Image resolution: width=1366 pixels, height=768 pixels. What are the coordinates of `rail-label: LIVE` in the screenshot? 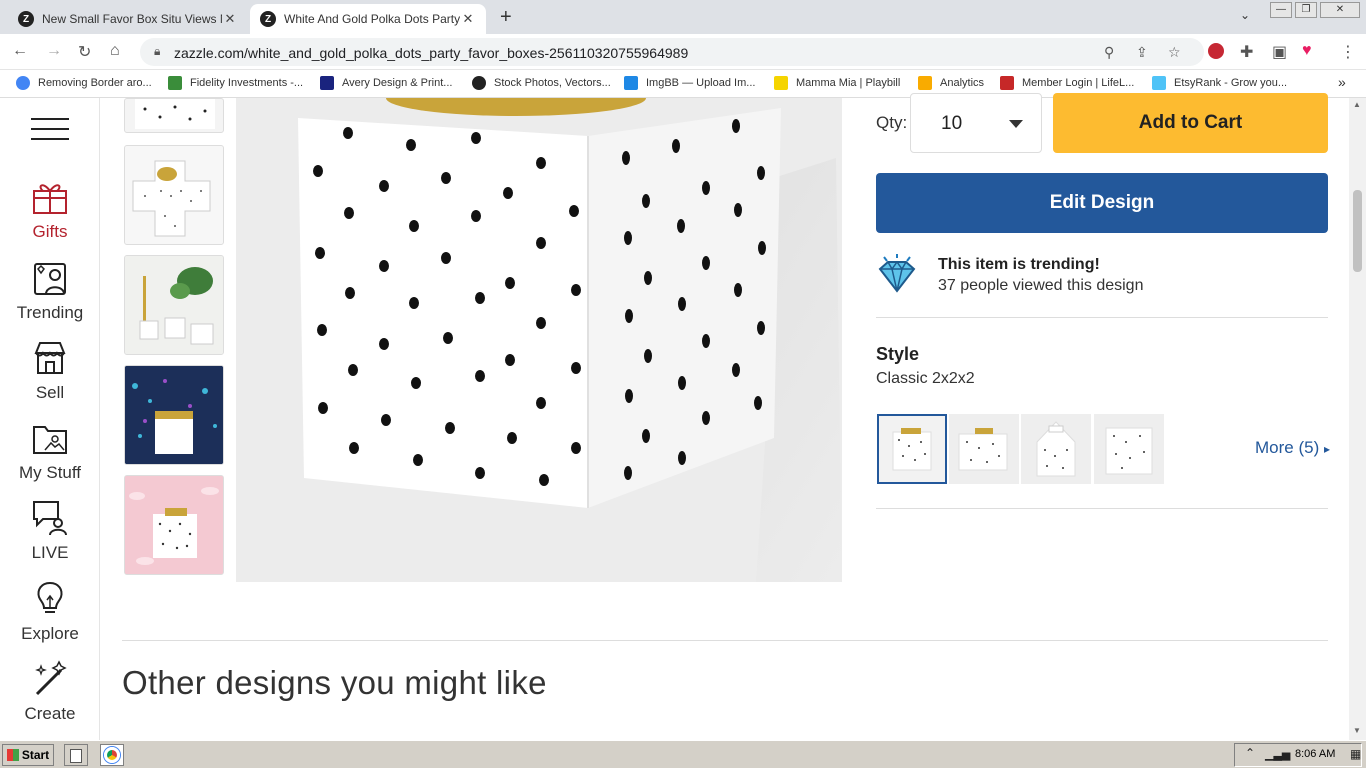 It's located at (50, 552).